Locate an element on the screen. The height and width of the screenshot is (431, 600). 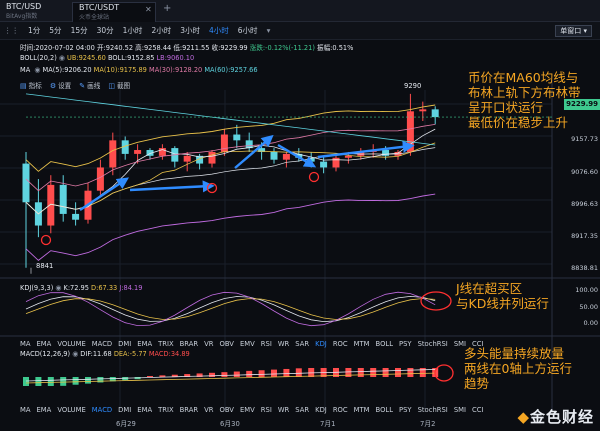
timeframe-2h: 2小时 is located at coordinates (161, 30).